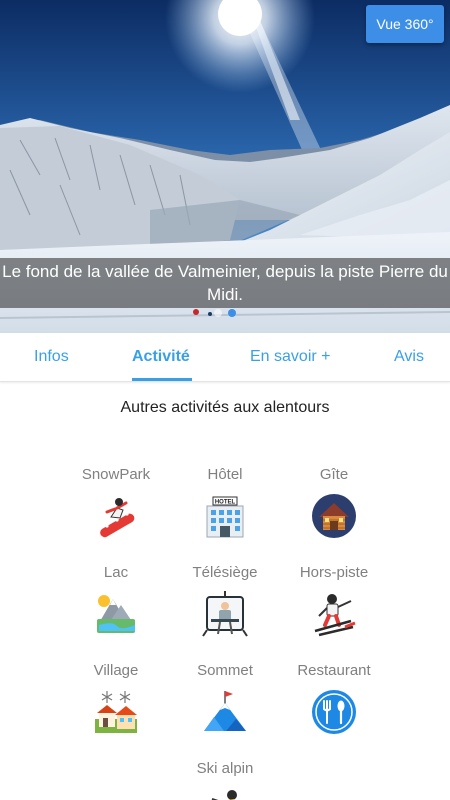  What do you see at coordinates (224, 795) in the screenshot?
I see `alpine-skier-icon` at bounding box center [224, 795].